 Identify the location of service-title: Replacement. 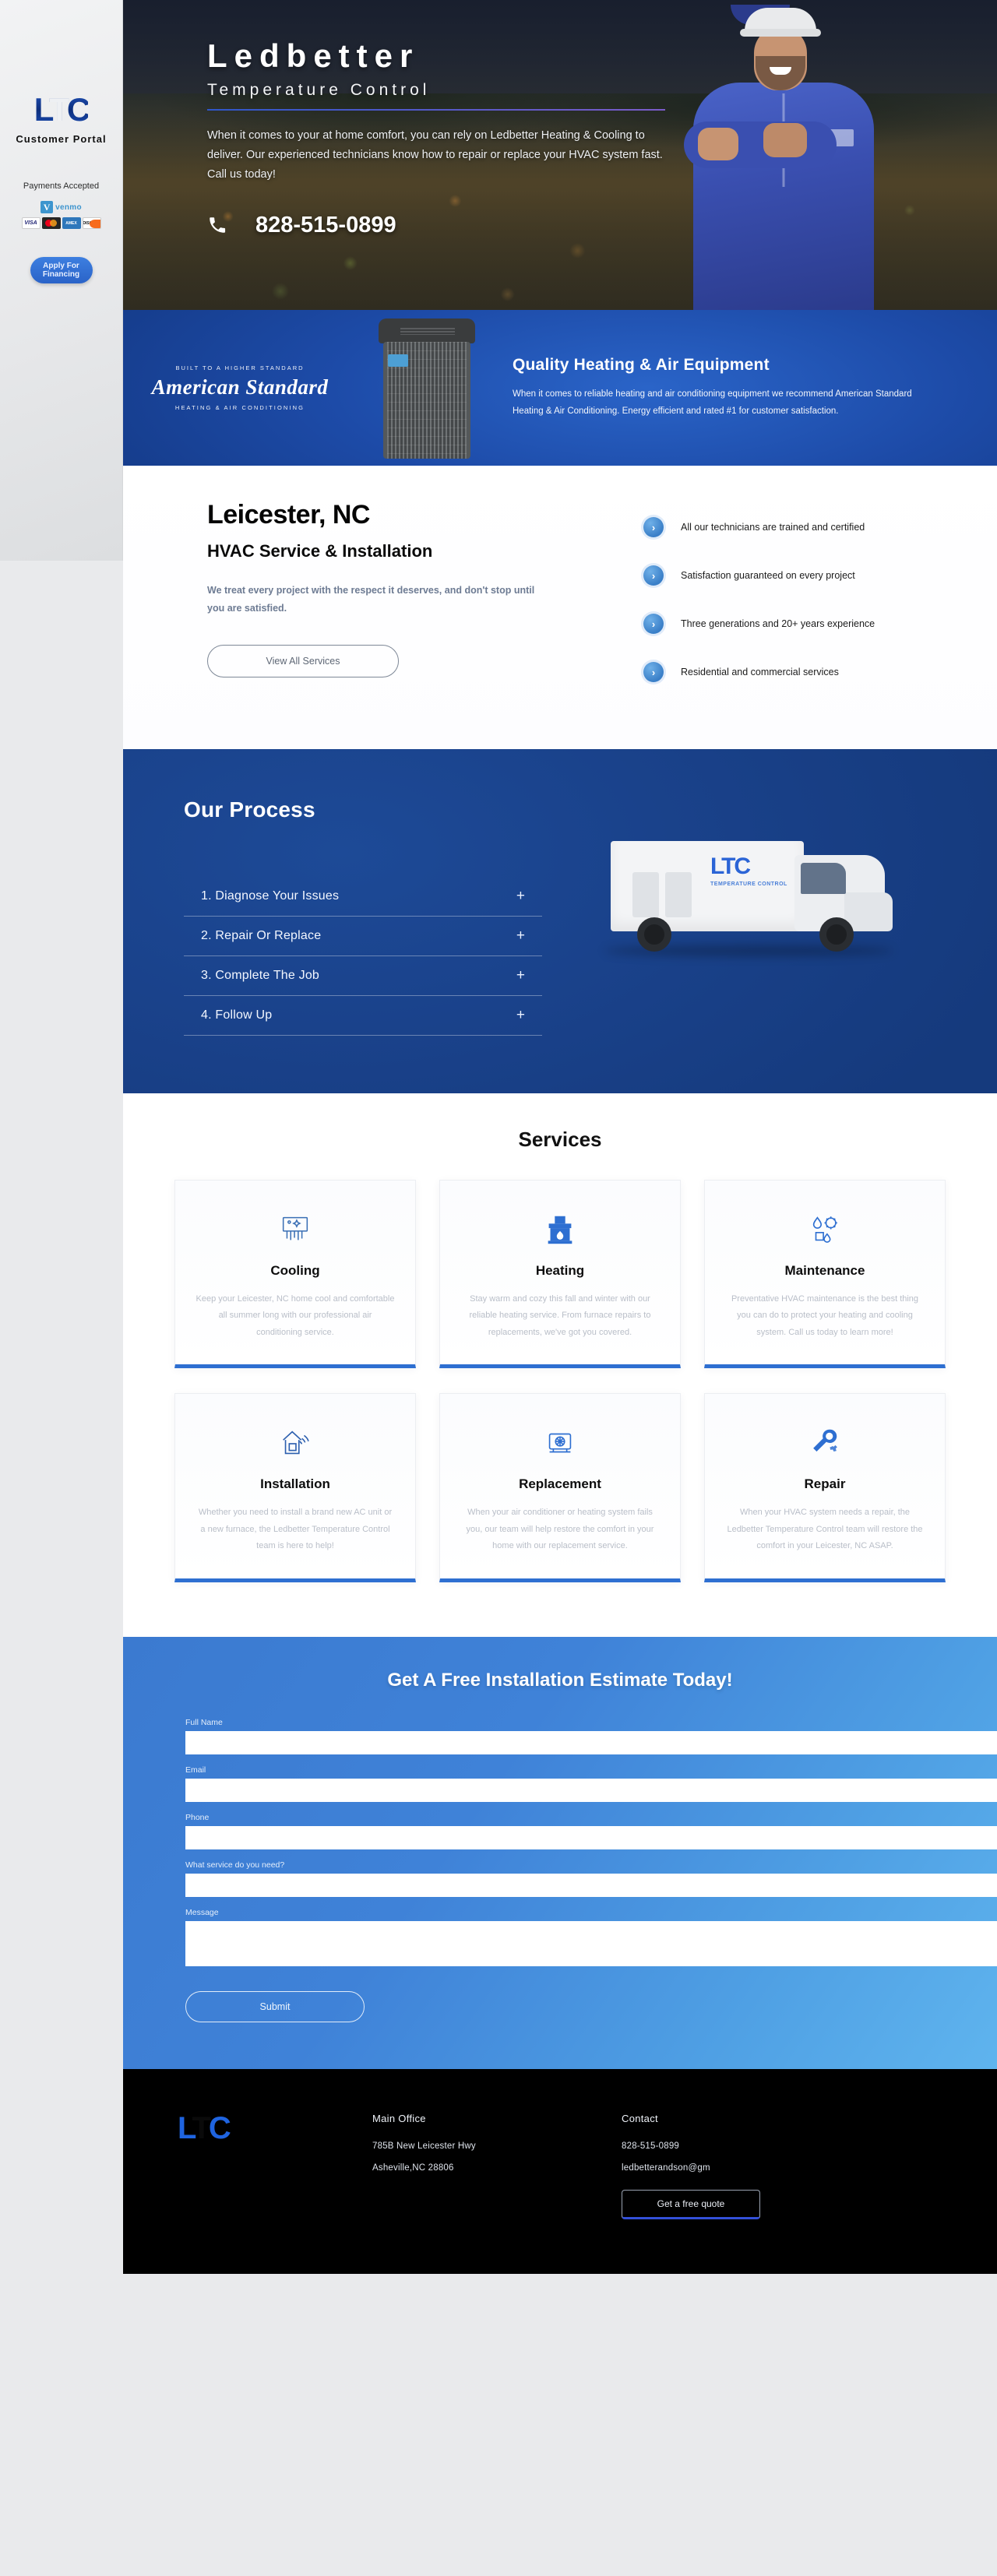
(560, 1484).